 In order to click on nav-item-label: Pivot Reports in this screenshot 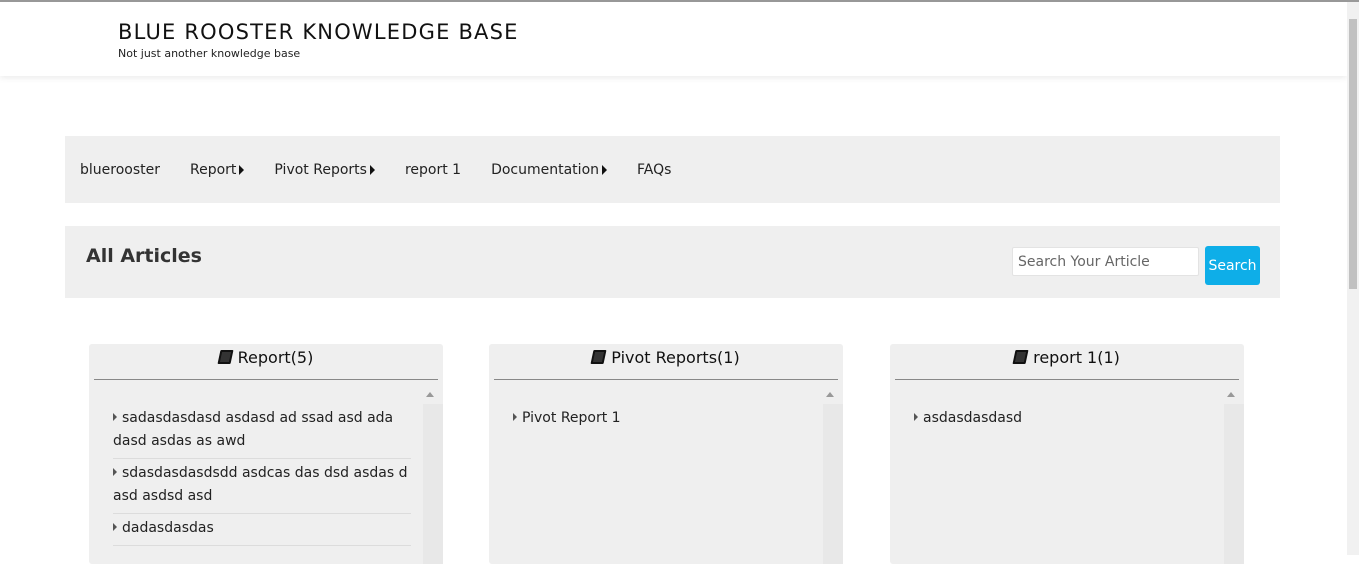, I will do `click(320, 169)`.